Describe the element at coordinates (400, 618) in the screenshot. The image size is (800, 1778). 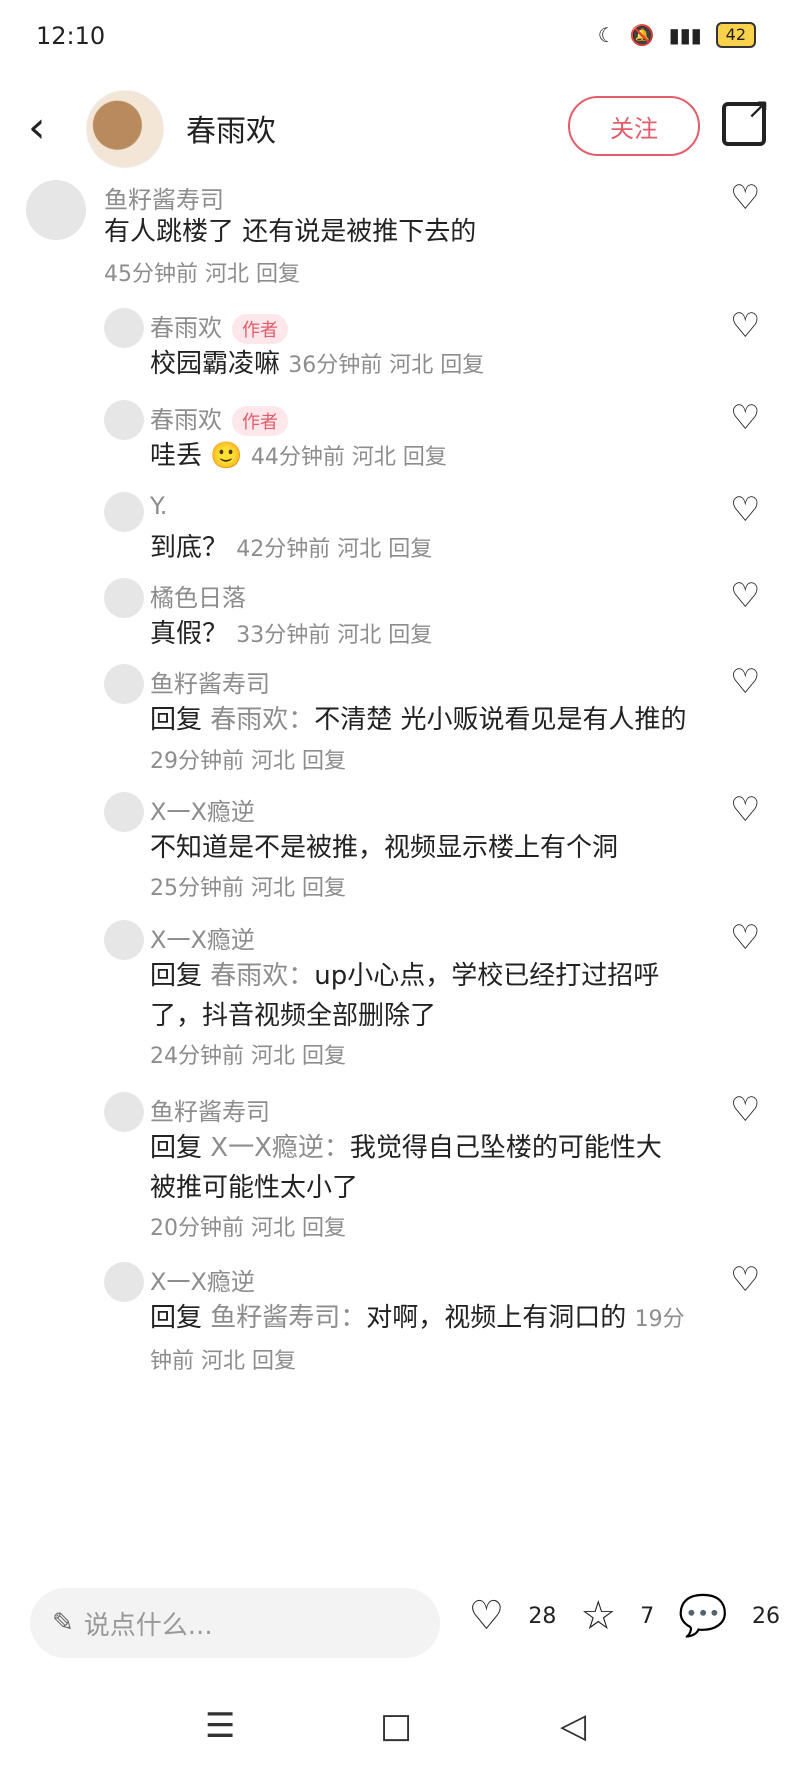
I see `reply-item: 橘色日落 真假？ 33分钟前 河北 回复 ♡` at that location.